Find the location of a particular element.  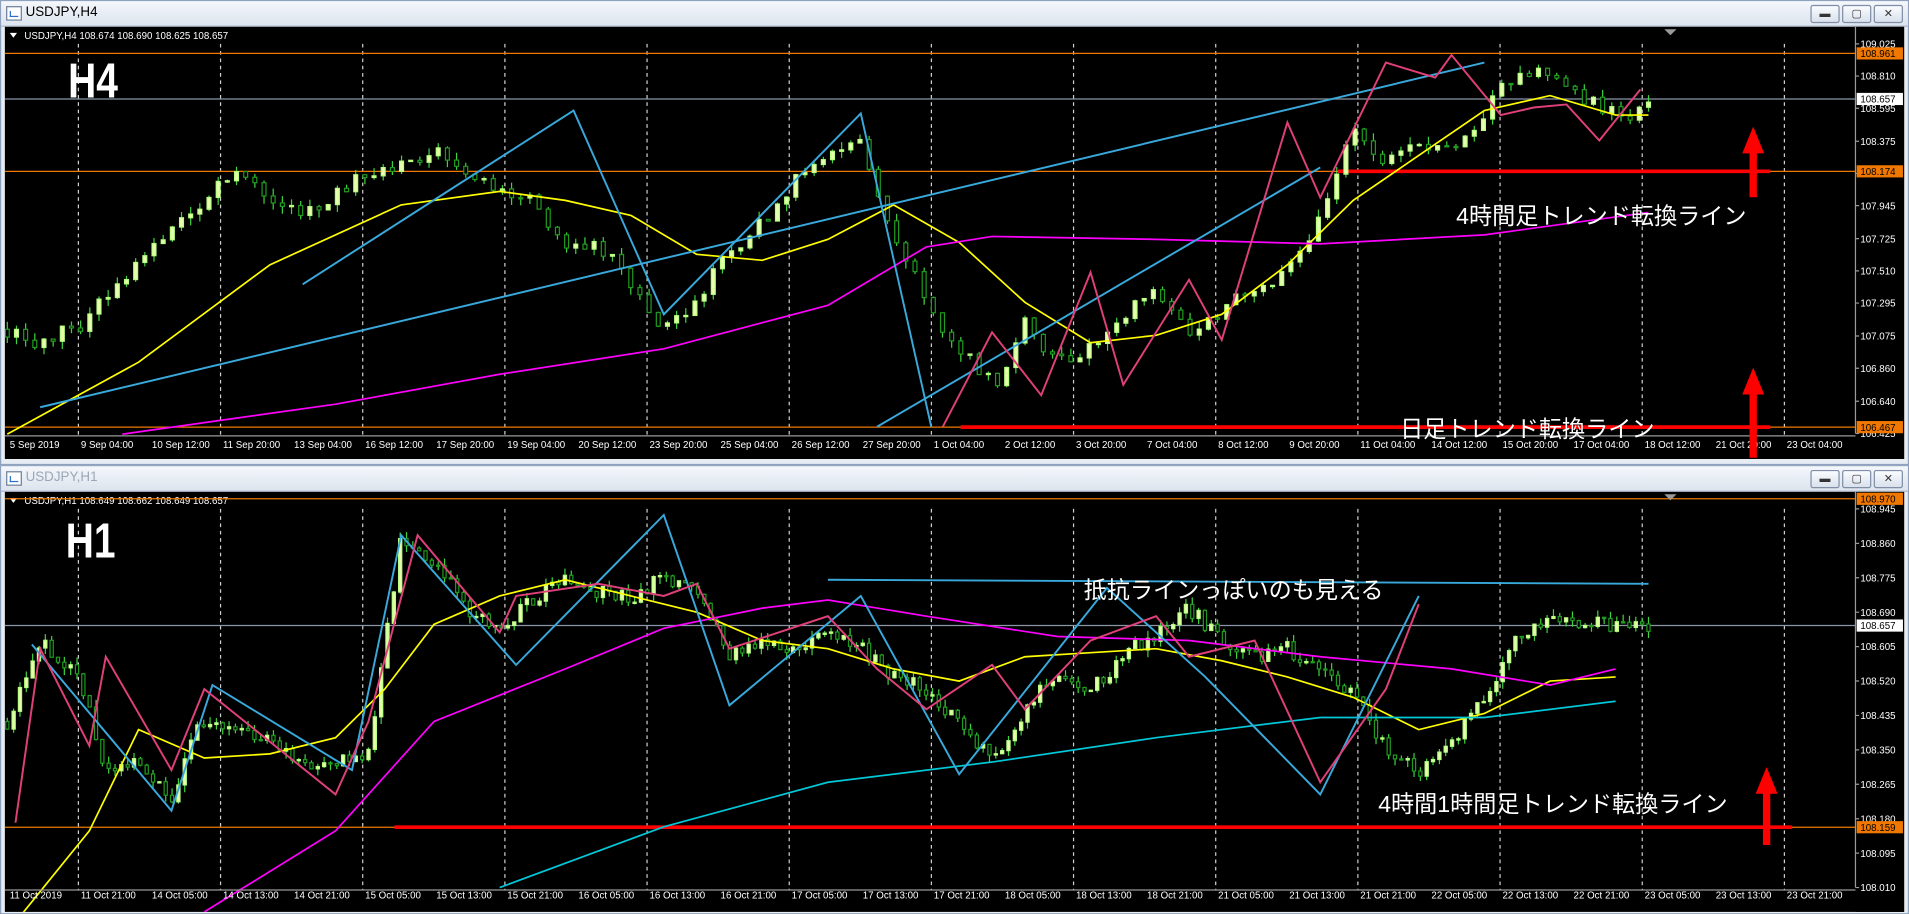

time-tick-label: 14 Oct 13:00 is located at coordinates (251, 896).